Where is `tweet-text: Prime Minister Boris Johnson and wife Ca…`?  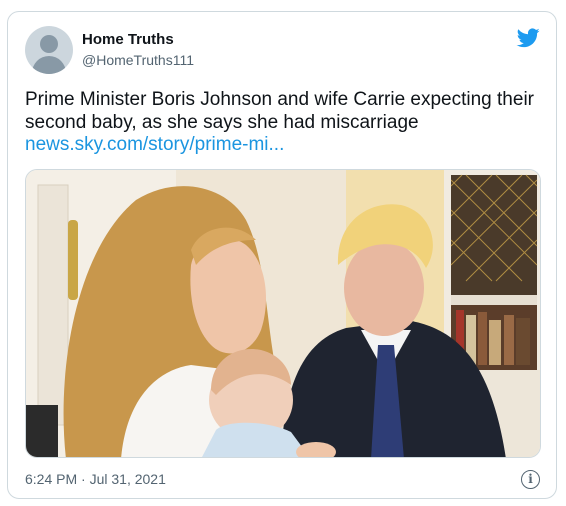
tweet-text: Prime Minister Boris Johnson and wife Ca… is located at coordinates (279, 111).